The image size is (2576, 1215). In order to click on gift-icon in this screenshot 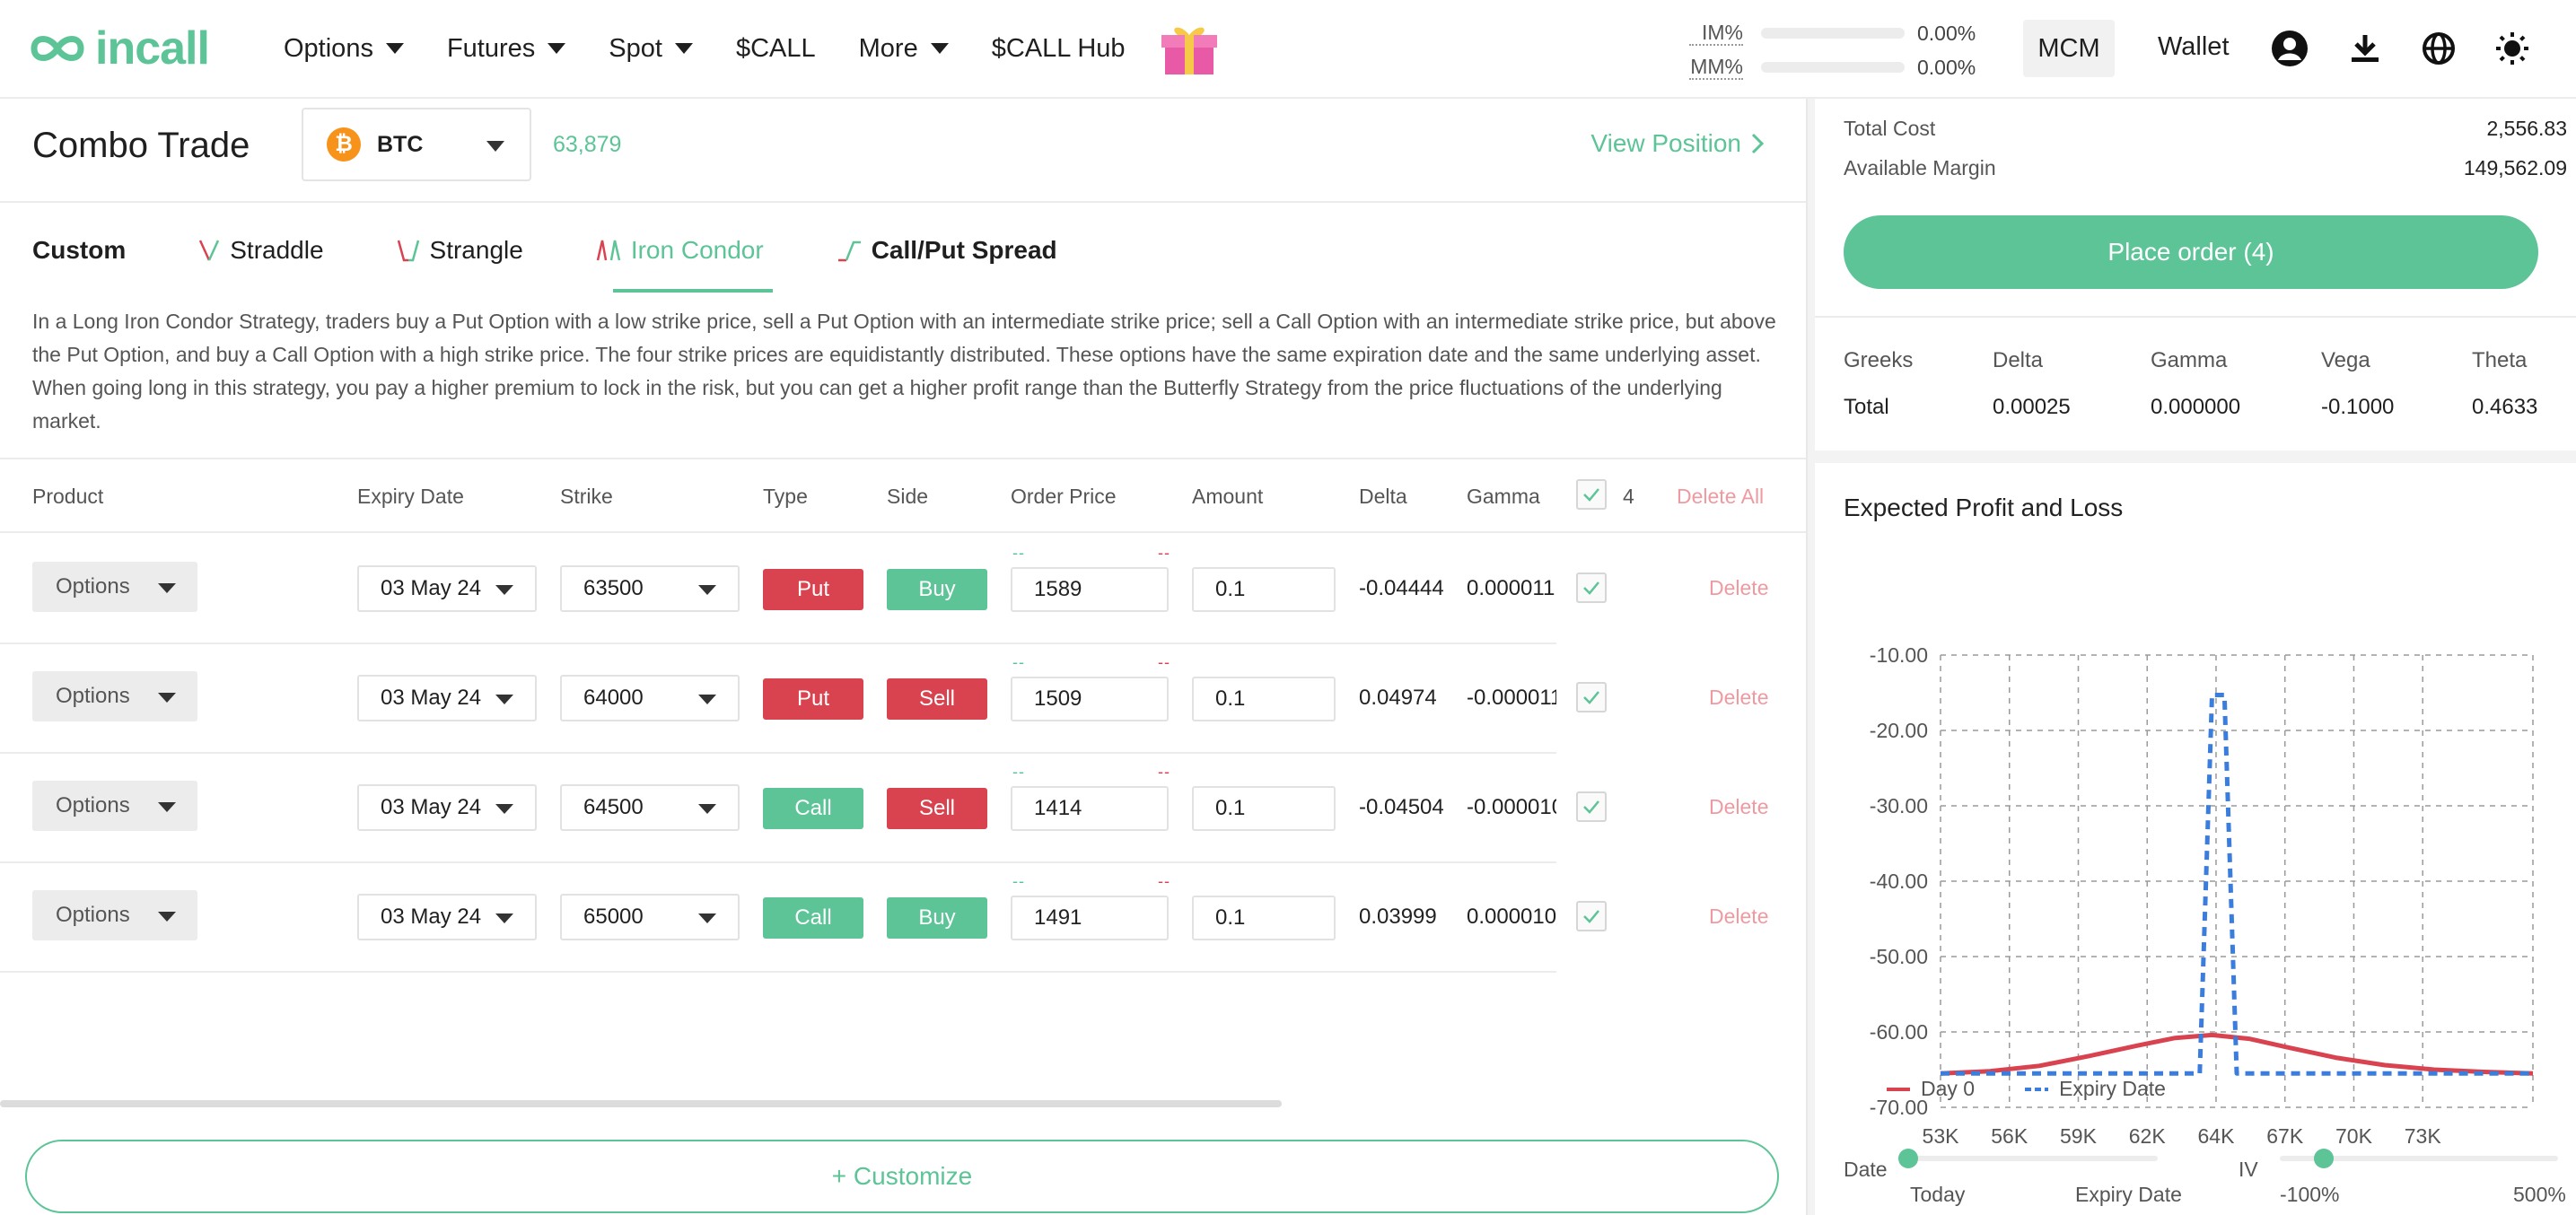, I will do `click(1189, 49)`.